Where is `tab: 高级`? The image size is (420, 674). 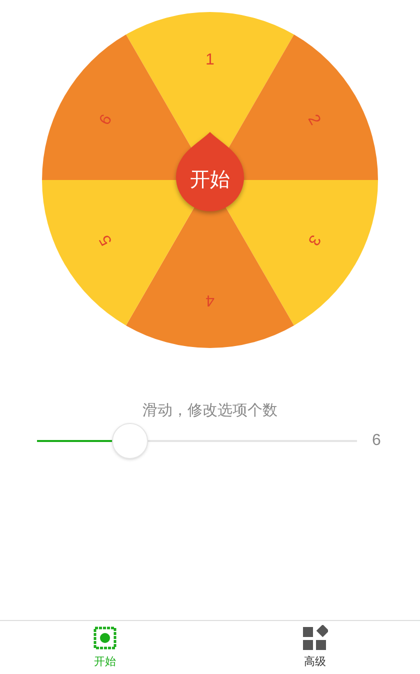
tab: 高级 is located at coordinates (315, 647).